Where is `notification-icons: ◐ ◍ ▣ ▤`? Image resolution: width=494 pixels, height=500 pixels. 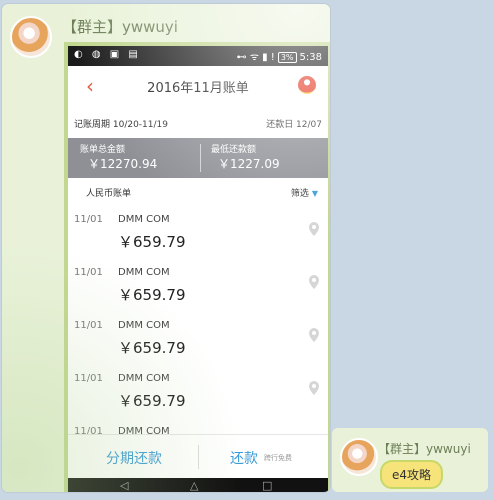
notification-icons: ◐ ◍ ▣ ▤ is located at coordinates (107, 54).